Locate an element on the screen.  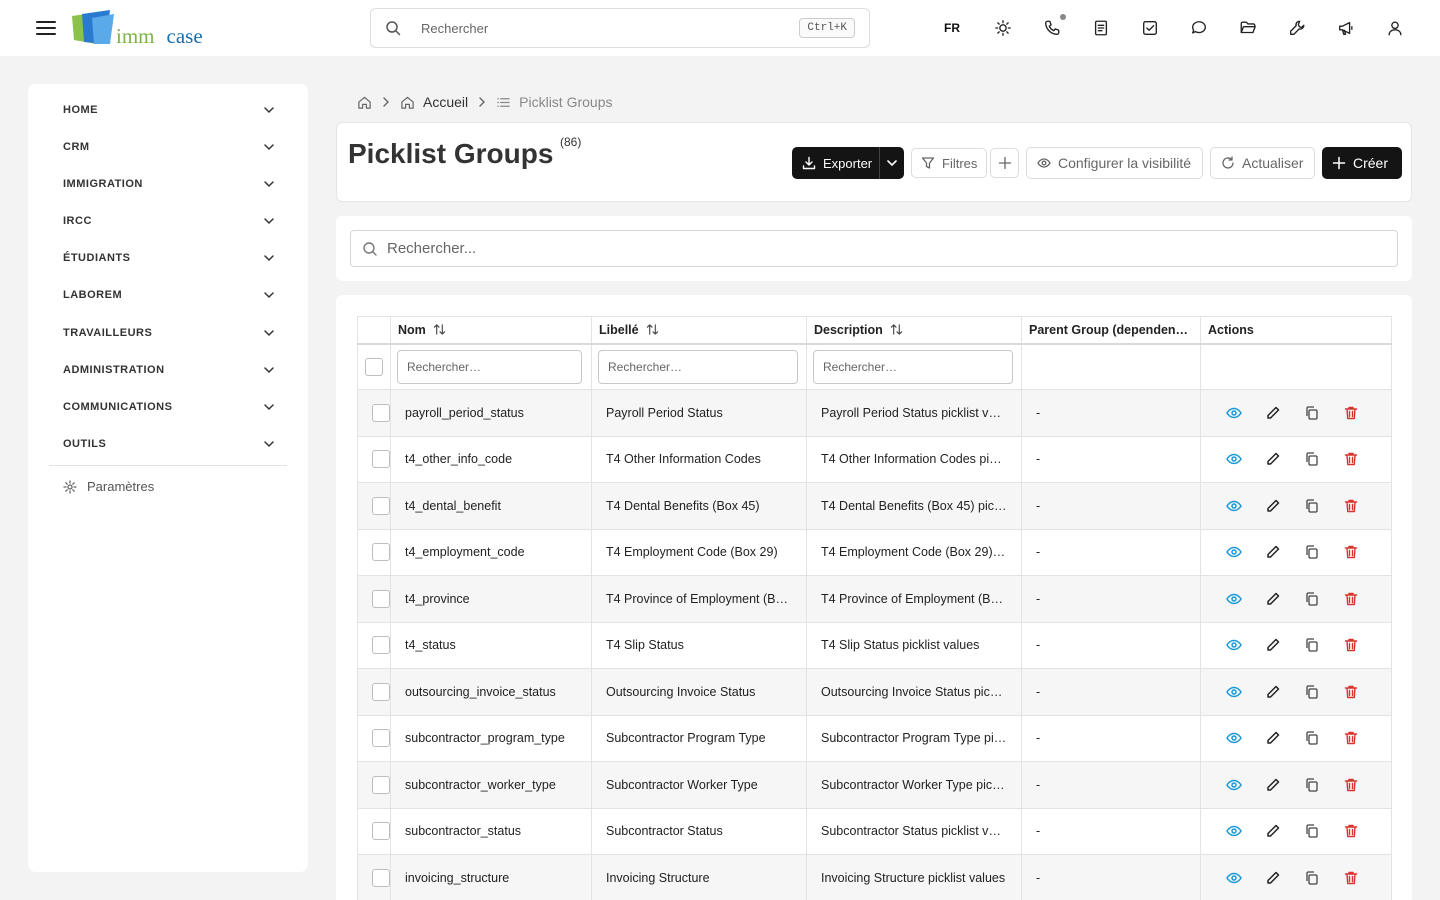
select-all-checkbox is located at coordinates (374, 366).